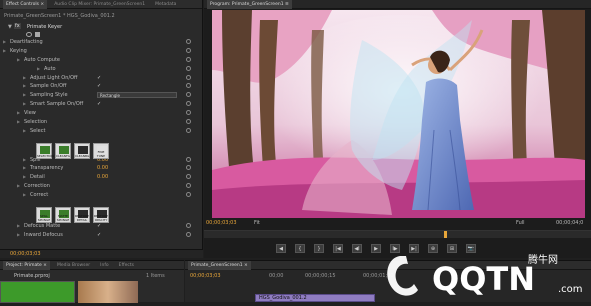 The height and width of the screenshot is (306, 591). What do you see at coordinates (126, 265) in the screenshot?
I see `tab-effects: Effects` at bounding box center [126, 265].